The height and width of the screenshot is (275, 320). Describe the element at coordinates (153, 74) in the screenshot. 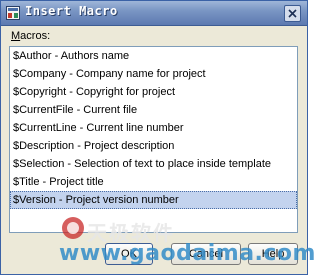

I see `list-item: $Company - Company name for project` at that location.